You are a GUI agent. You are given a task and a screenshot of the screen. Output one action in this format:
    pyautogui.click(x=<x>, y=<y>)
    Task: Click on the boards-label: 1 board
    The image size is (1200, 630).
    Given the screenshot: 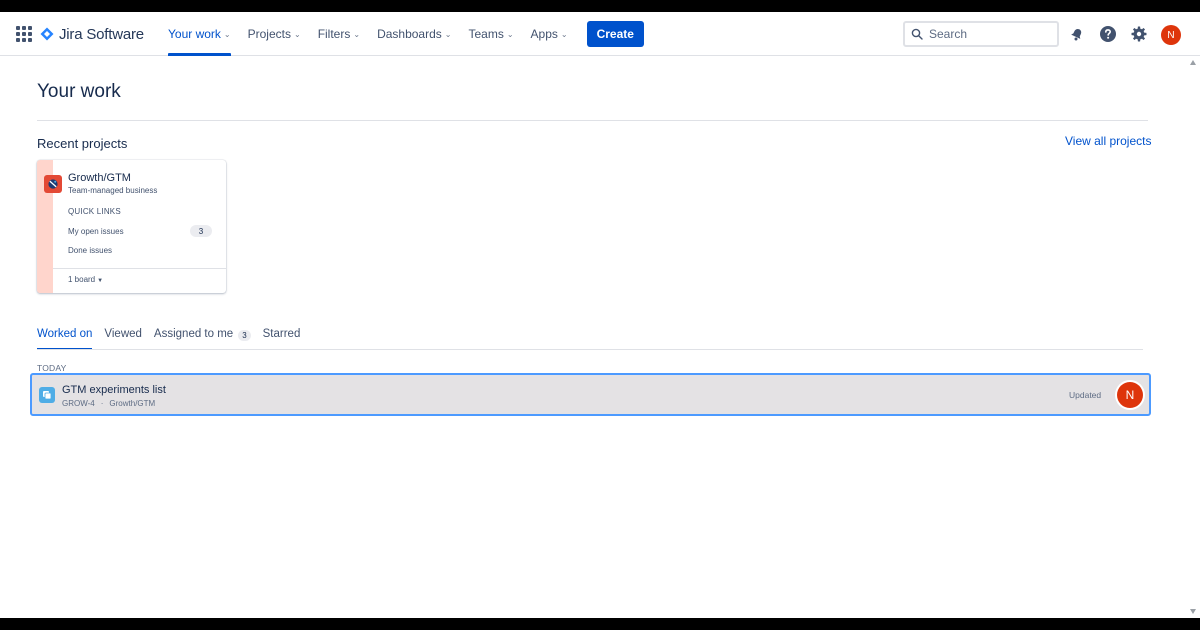 What is the action you would take?
    pyautogui.click(x=82, y=279)
    